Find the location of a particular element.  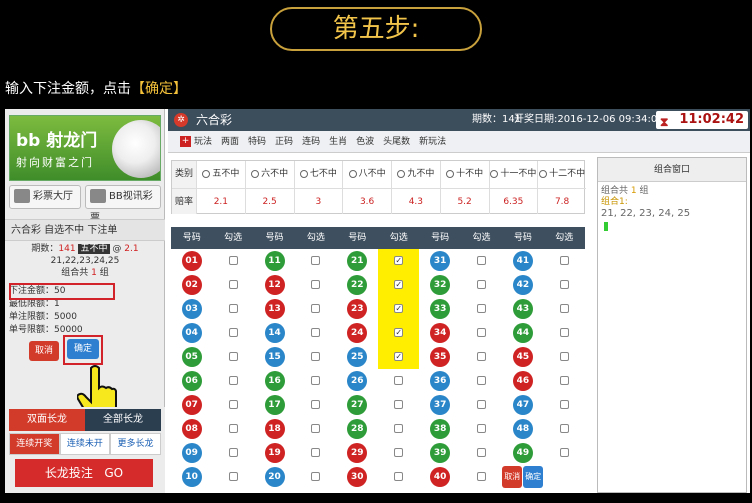

number-ball-10: 10 is located at coordinates (191, 477).